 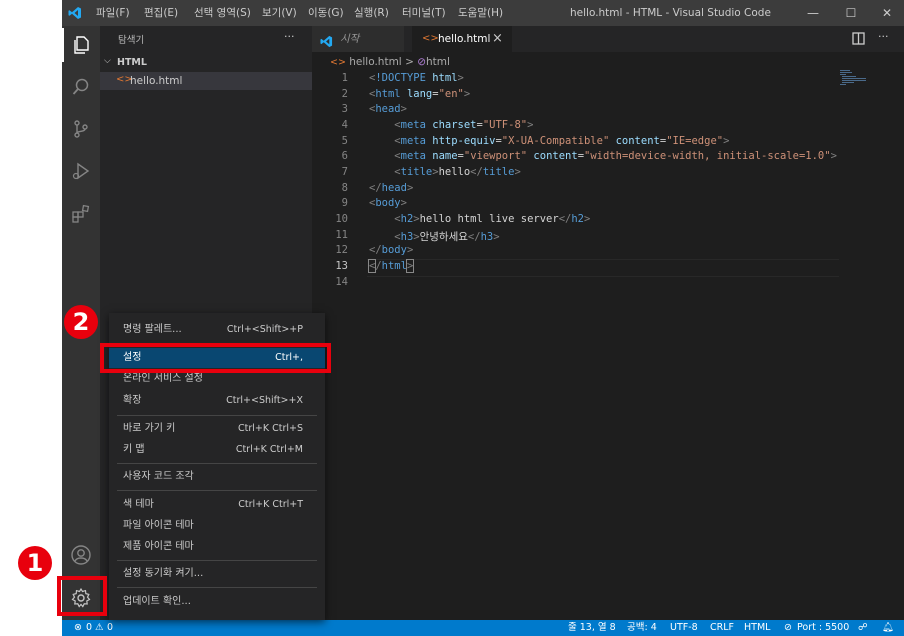 What do you see at coordinates (344, 109) in the screenshot?
I see `line-number: 3` at bounding box center [344, 109].